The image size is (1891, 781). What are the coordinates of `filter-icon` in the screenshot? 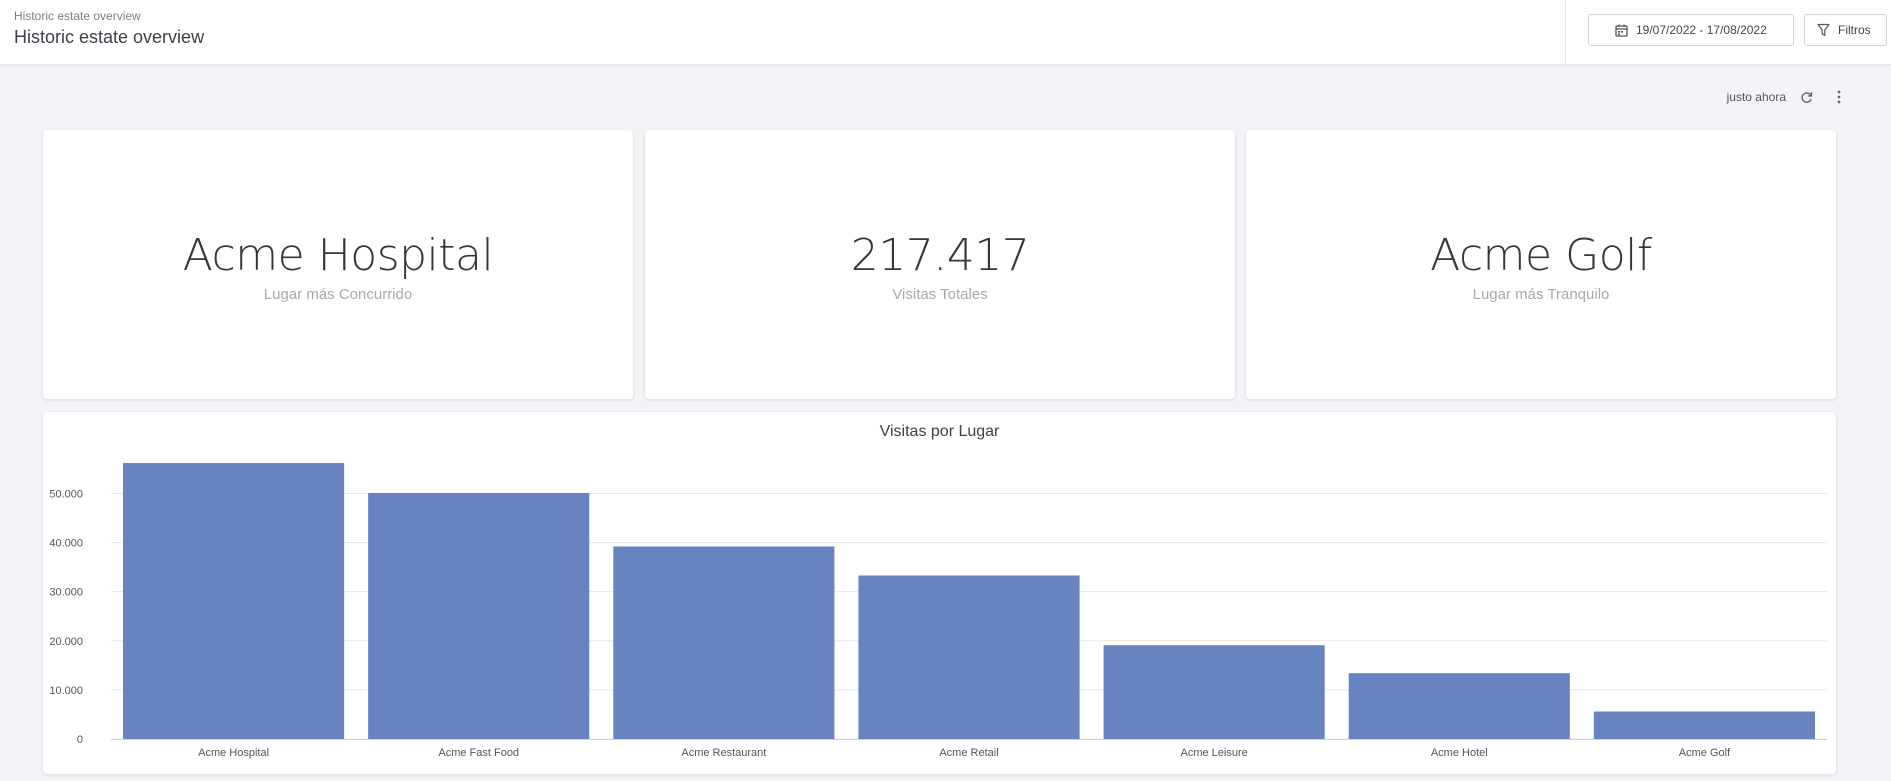 It's located at (1823, 30).